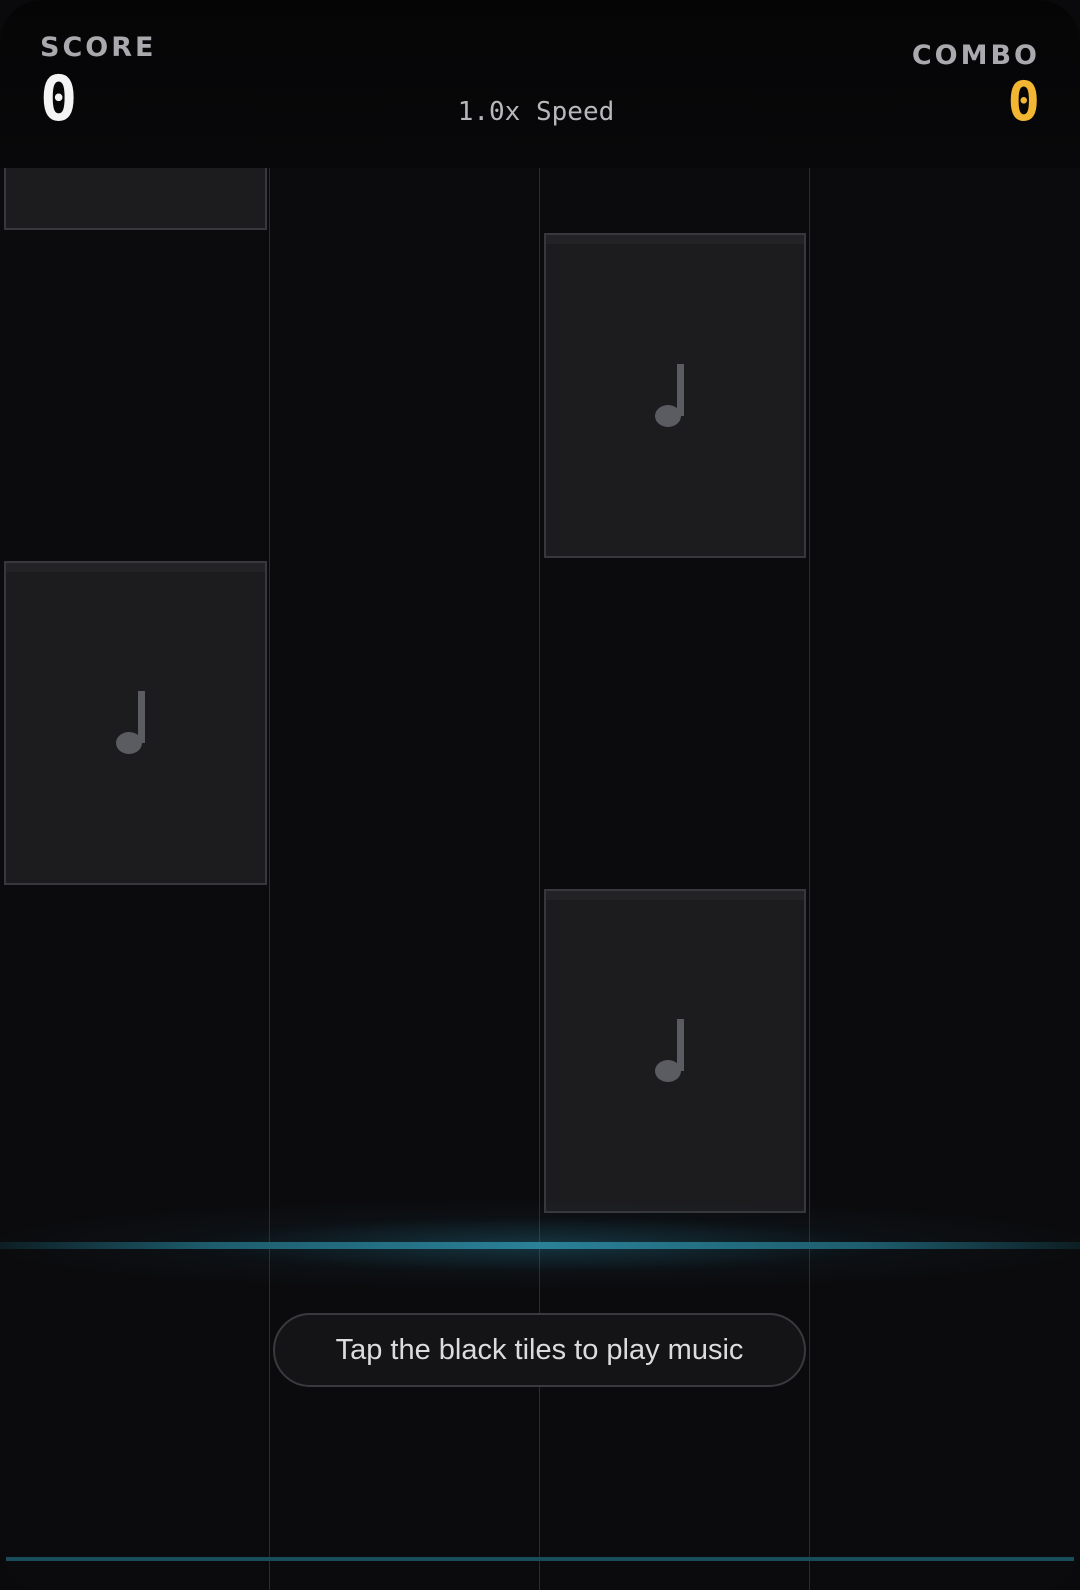  Describe the element at coordinates (98, 47) in the screenshot. I see `score-label: SCORE` at that location.